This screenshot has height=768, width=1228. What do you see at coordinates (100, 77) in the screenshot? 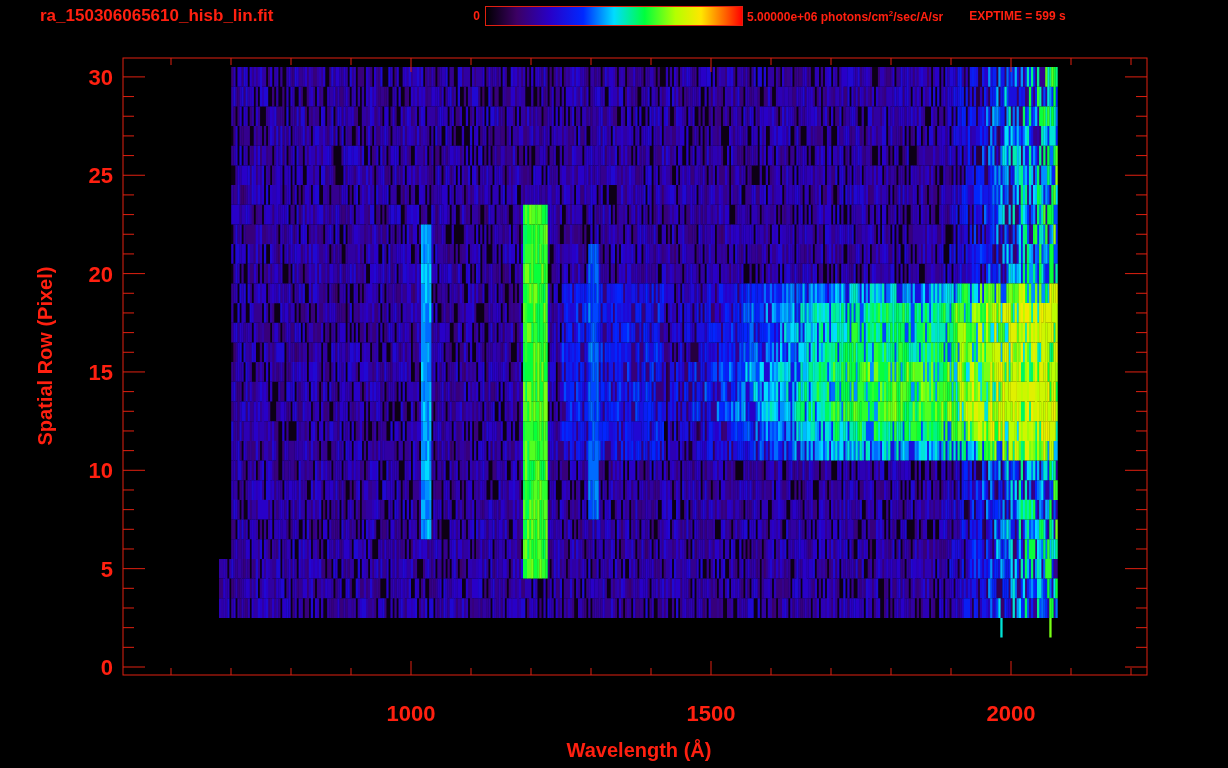
I see `y-tick-label: 30` at bounding box center [100, 77].